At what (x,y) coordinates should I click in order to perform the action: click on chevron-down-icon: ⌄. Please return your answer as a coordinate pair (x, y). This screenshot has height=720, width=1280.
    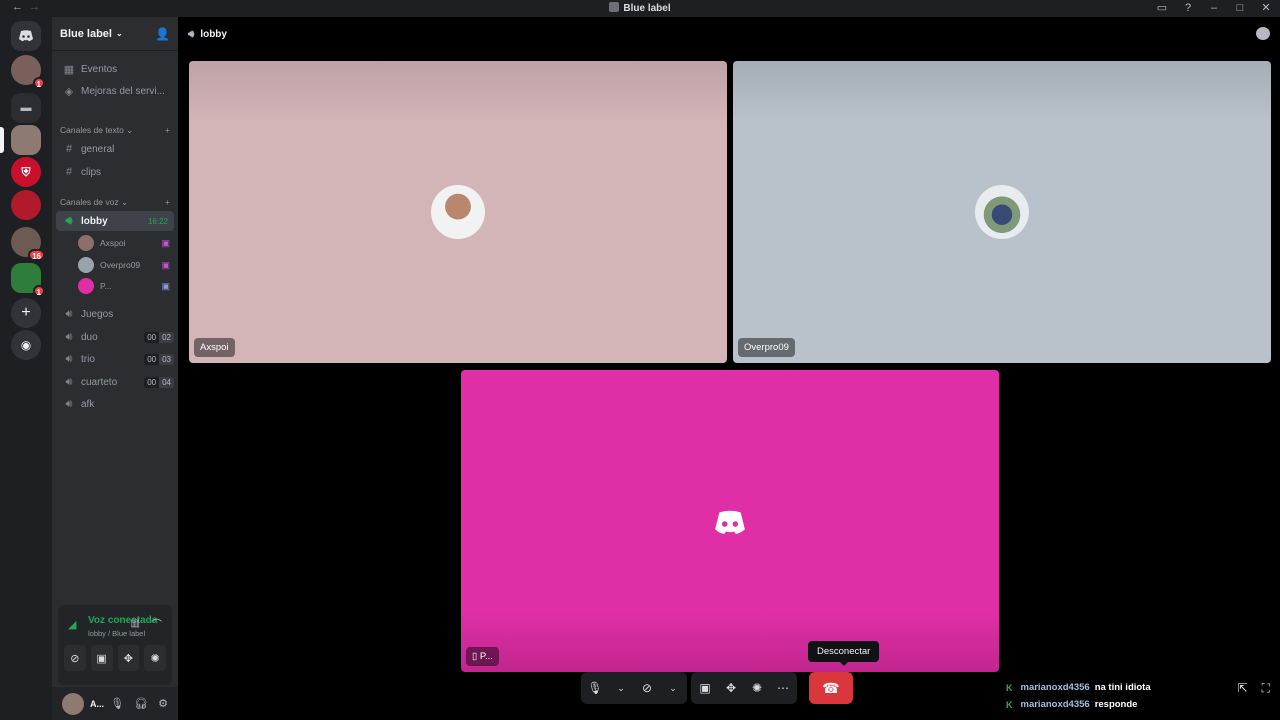
    Looking at the image, I should click on (119, 33).